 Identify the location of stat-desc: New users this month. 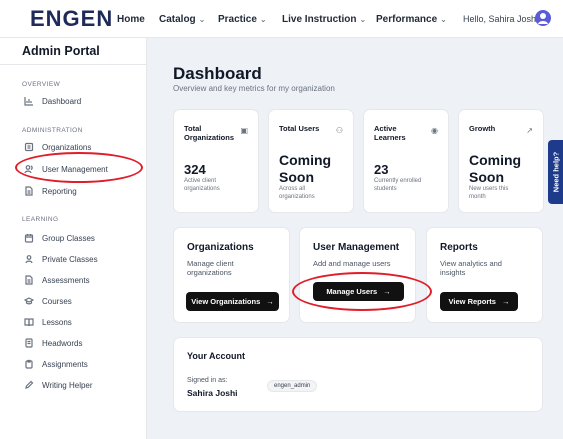
(489, 193).